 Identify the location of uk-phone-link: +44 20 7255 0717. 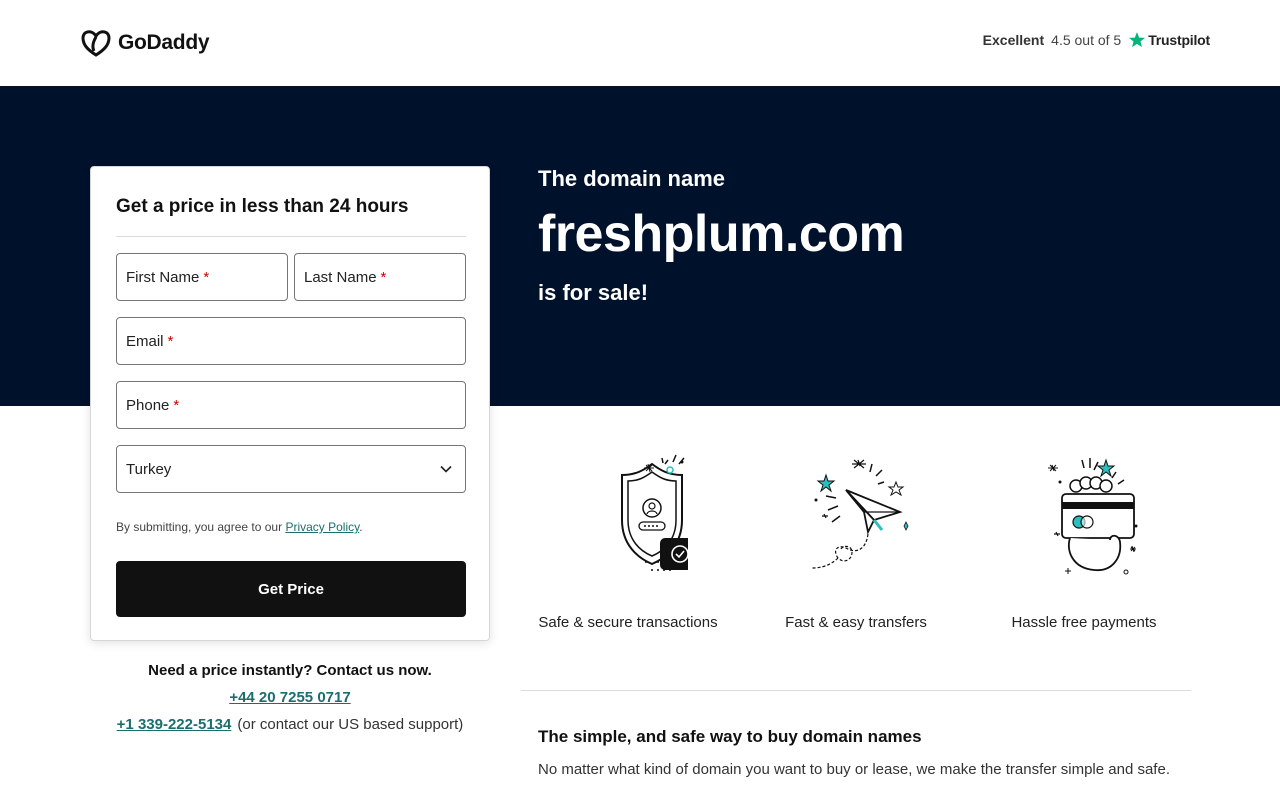
(289, 697).